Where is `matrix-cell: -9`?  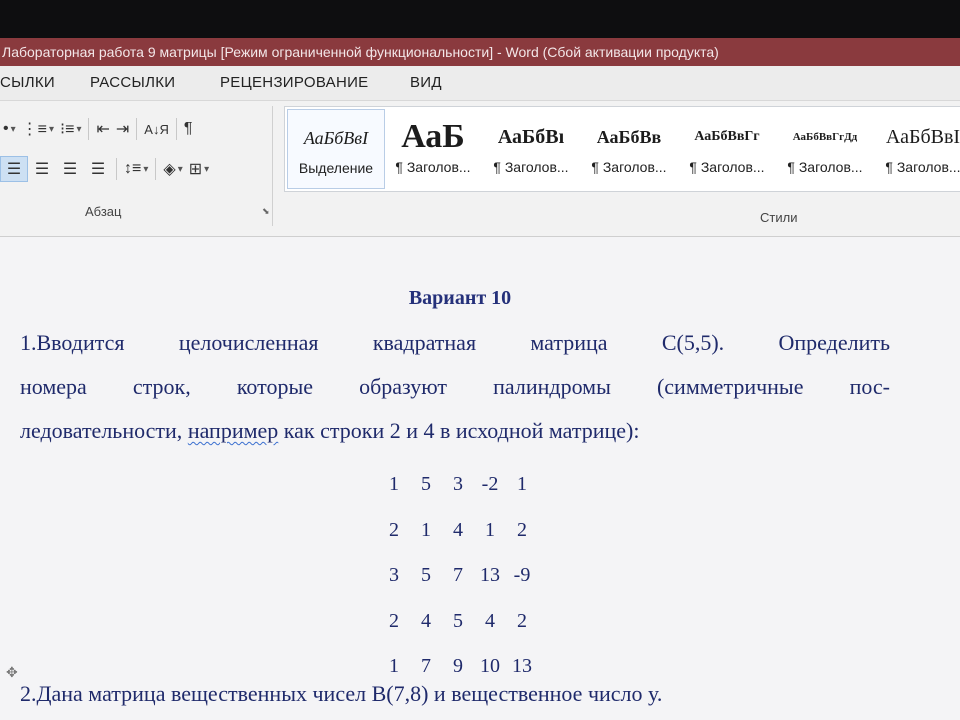 matrix-cell: -9 is located at coordinates (522, 575).